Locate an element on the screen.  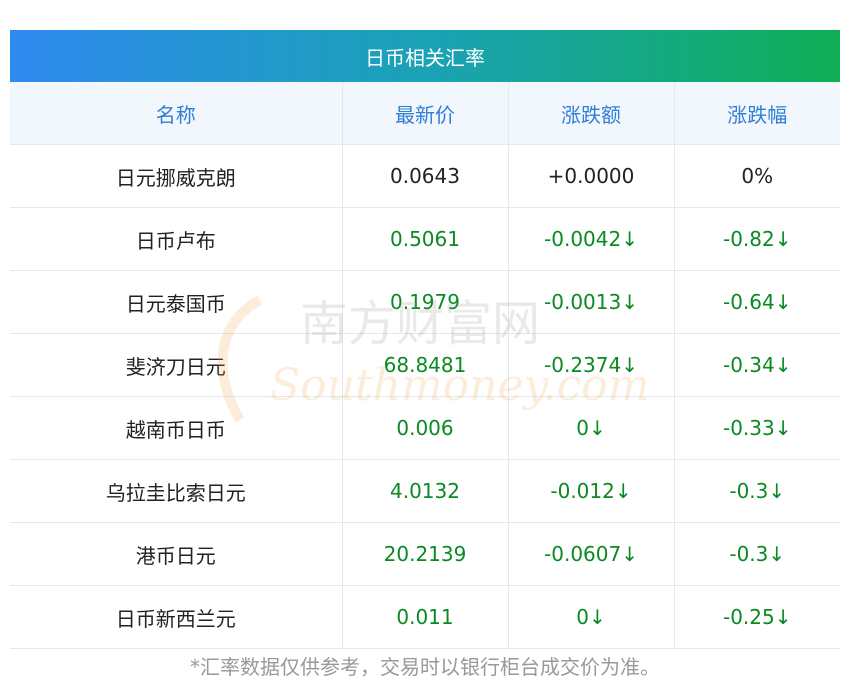
row-name: 日元泰国币 is located at coordinates (176, 302).